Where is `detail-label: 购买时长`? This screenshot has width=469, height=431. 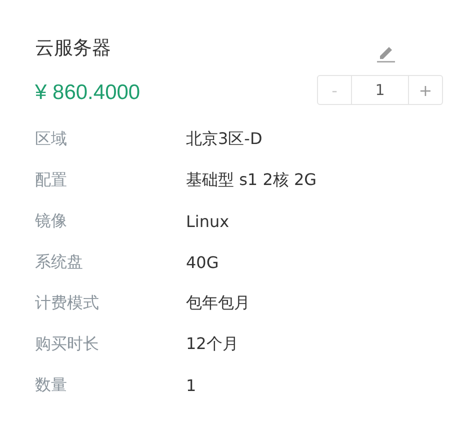 detail-label: 购买时长 is located at coordinates (67, 344).